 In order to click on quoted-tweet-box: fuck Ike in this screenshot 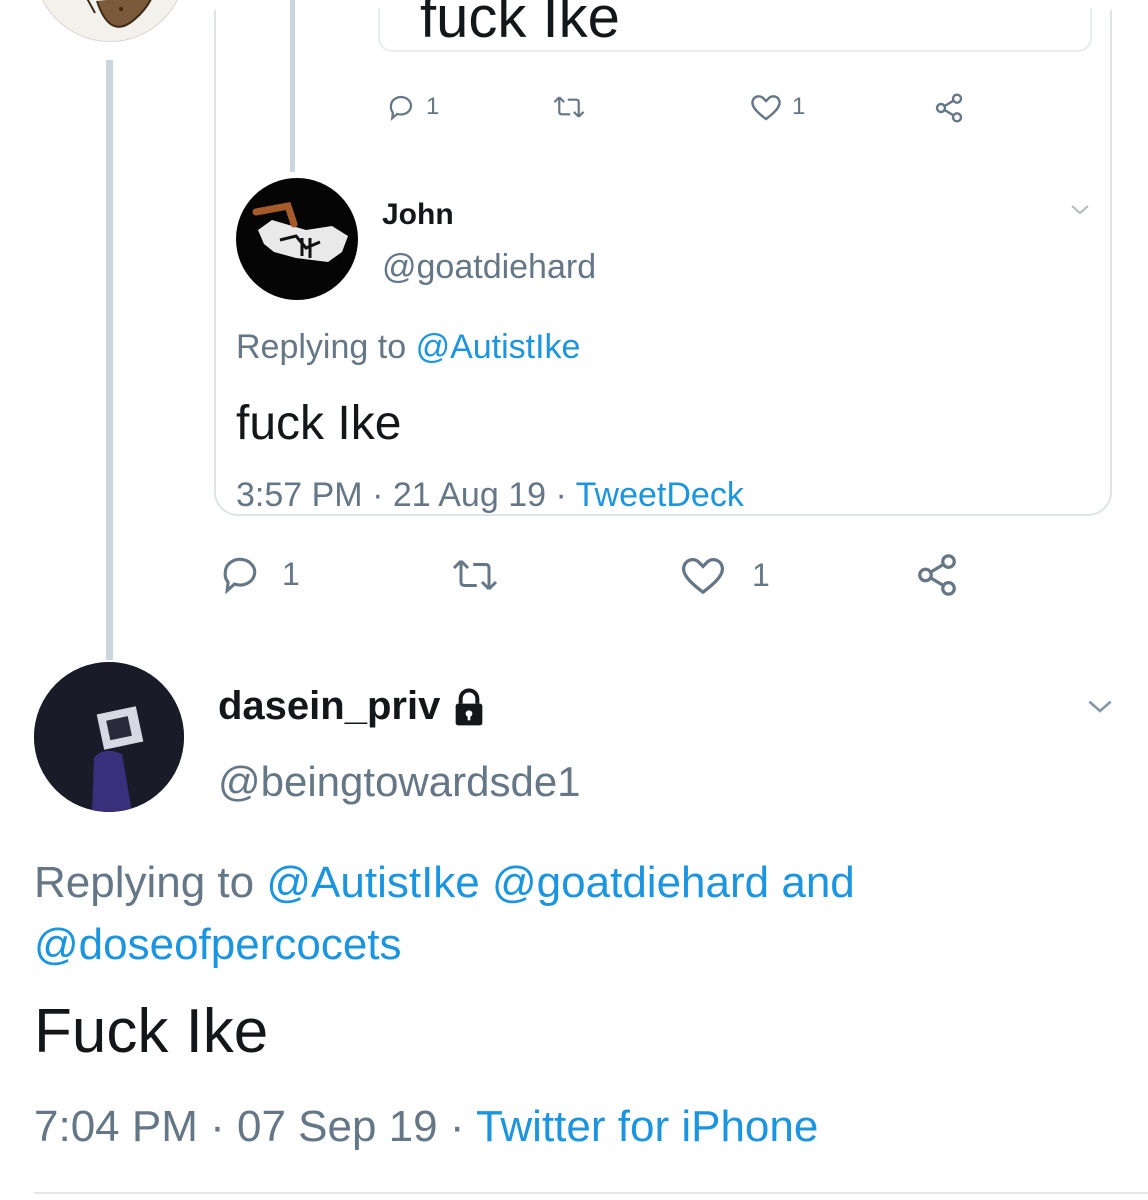, I will do `click(735, 26)`.